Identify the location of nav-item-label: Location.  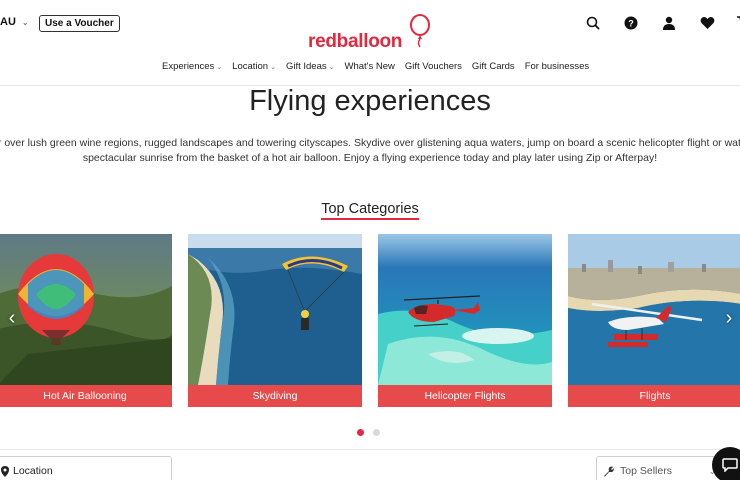
(250, 66).